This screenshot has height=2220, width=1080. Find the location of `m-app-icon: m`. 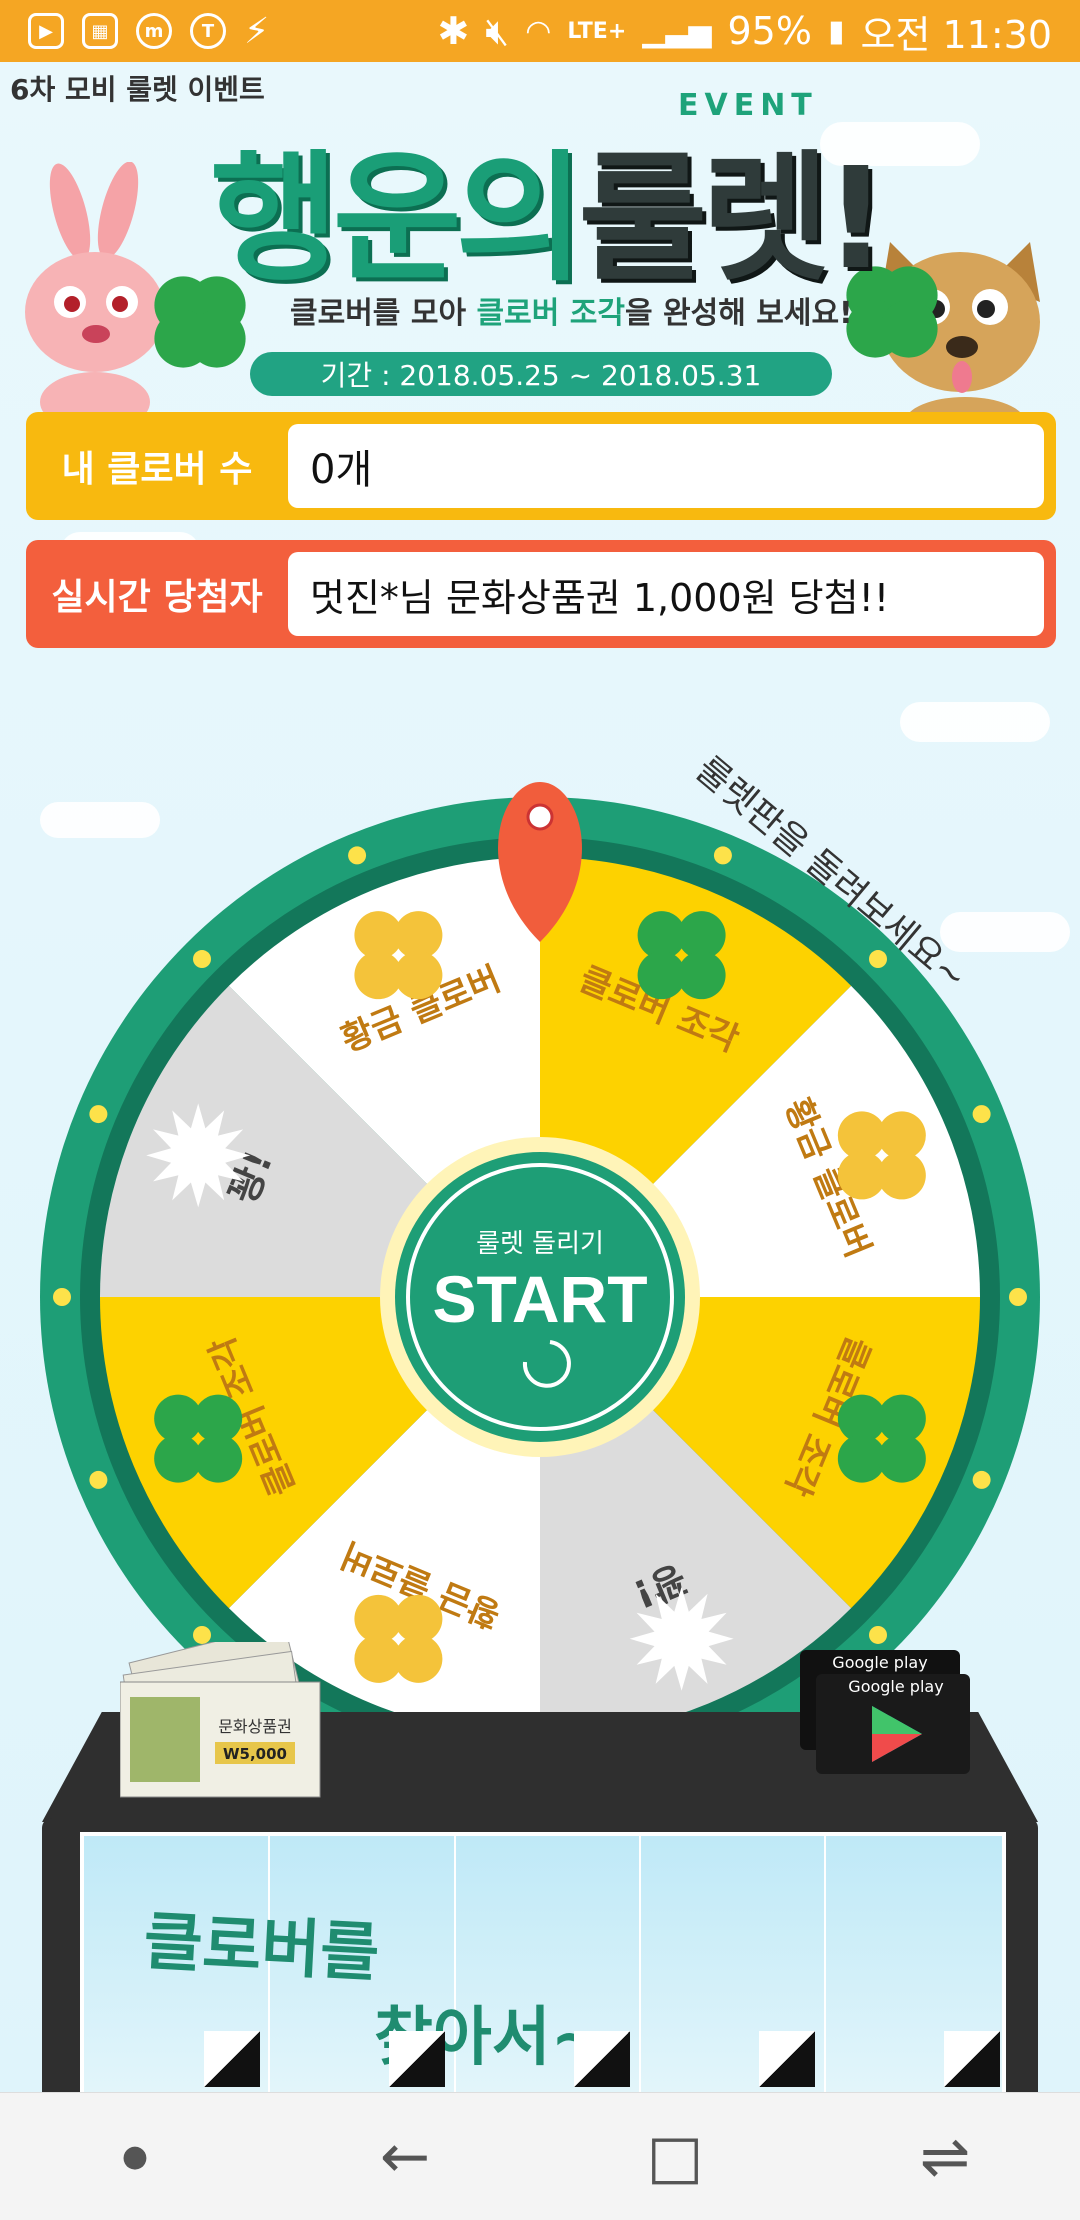

m-app-icon: m is located at coordinates (154, 31).